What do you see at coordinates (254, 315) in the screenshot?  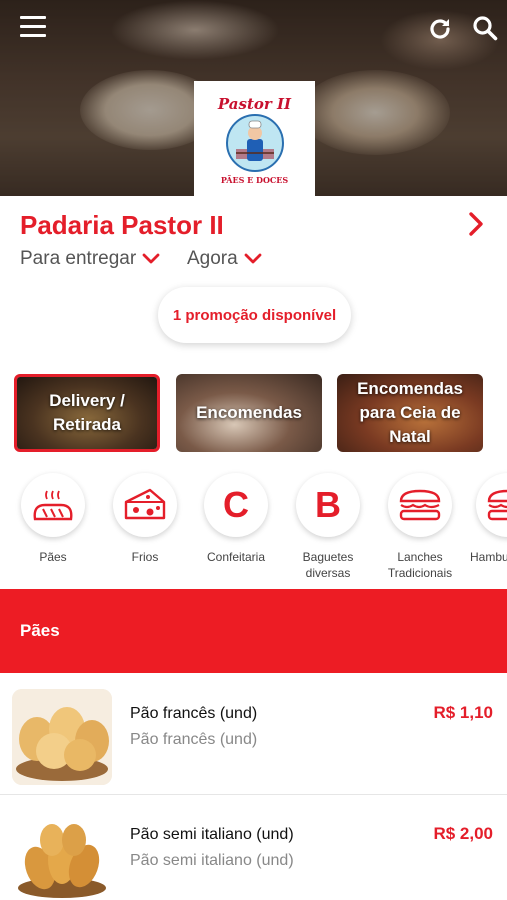 I see `promotion-button: 1 promoção disponível` at bounding box center [254, 315].